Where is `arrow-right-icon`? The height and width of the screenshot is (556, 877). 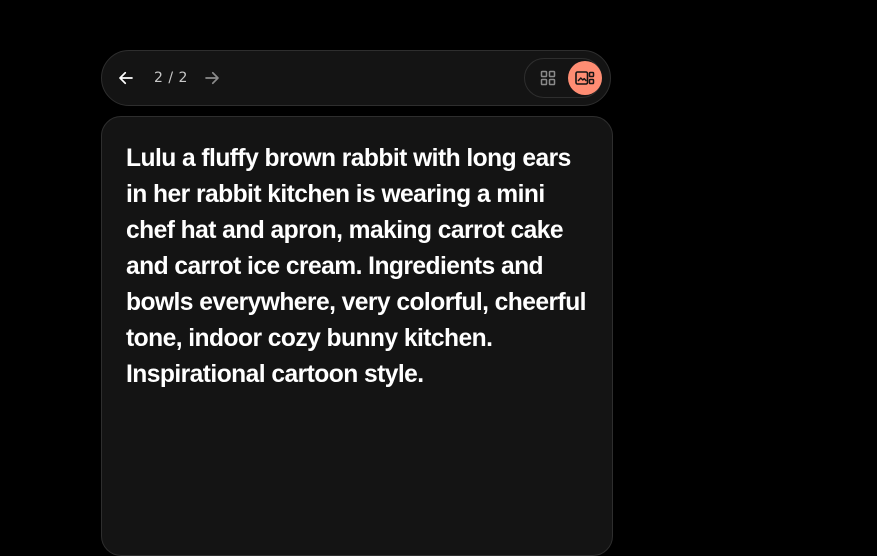 arrow-right-icon is located at coordinates (212, 78).